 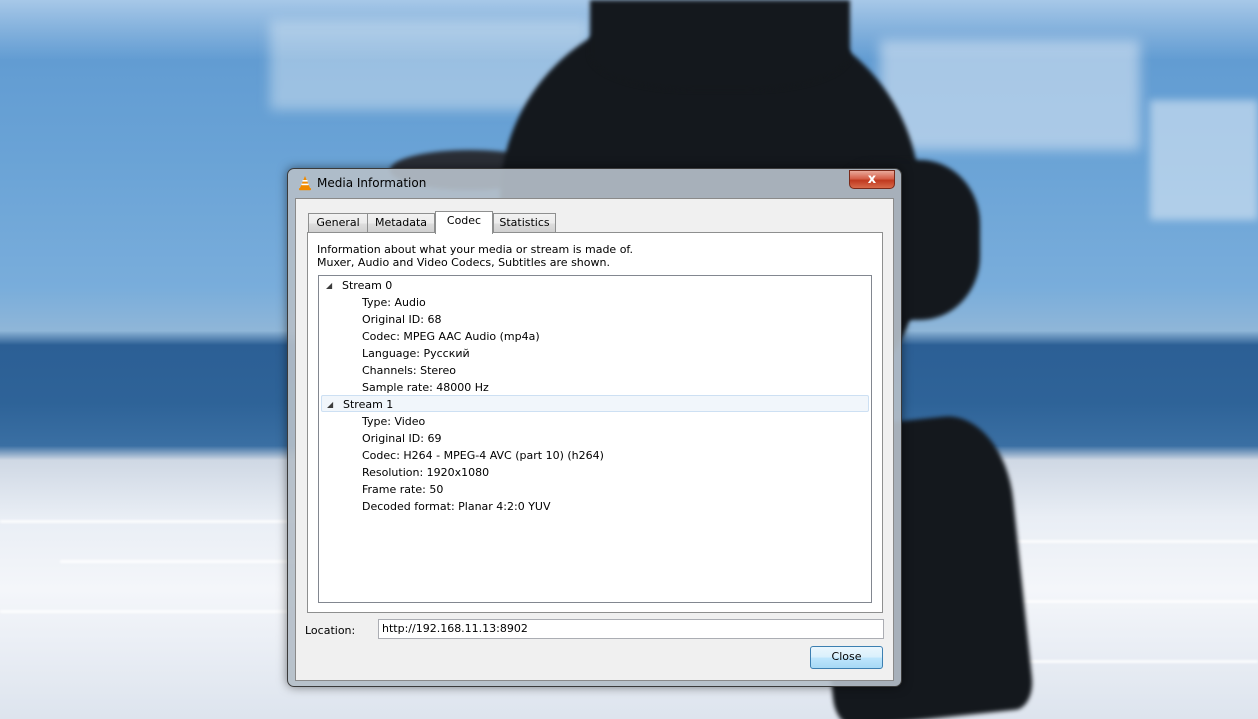 What do you see at coordinates (872, 179) in the screenshot?
I see `window-close-button: x` at bounding box center [872, 179].